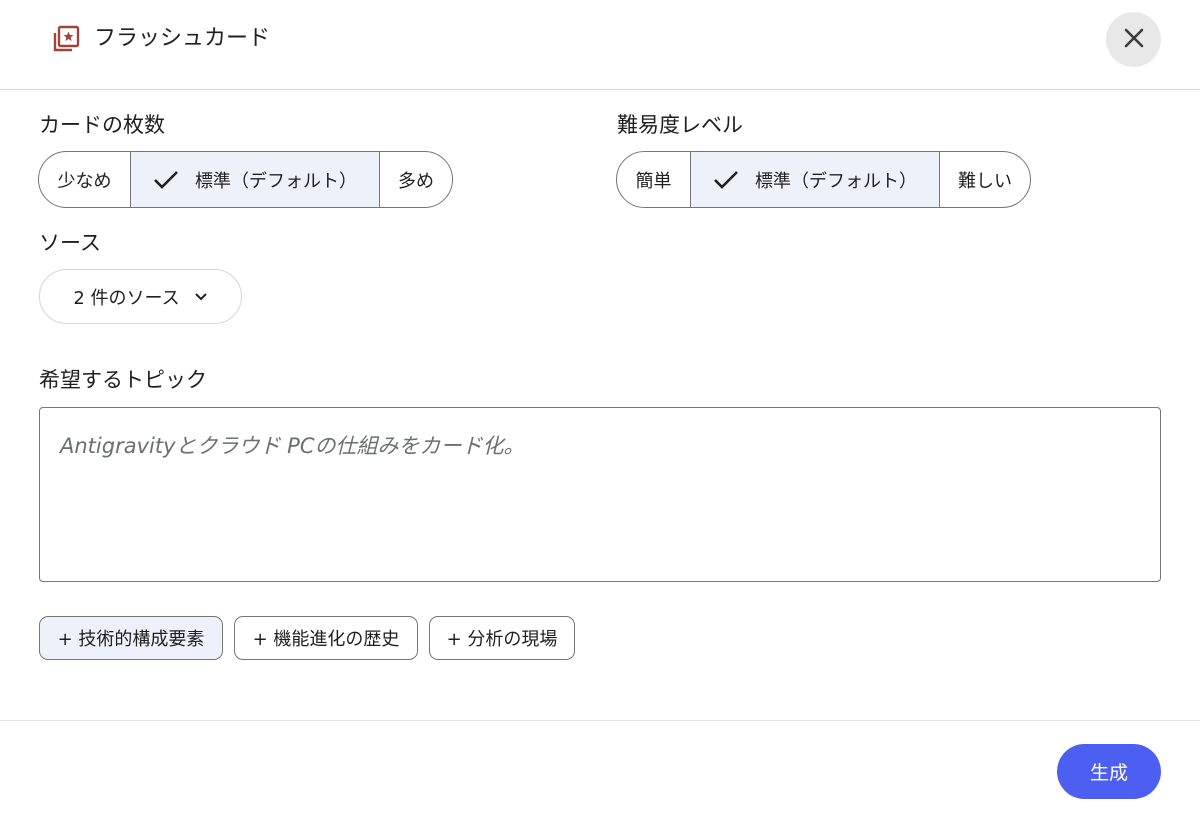 The width and height of the screenshot is (1200, 816). I want to click on close-icon, so click(1134, 40).